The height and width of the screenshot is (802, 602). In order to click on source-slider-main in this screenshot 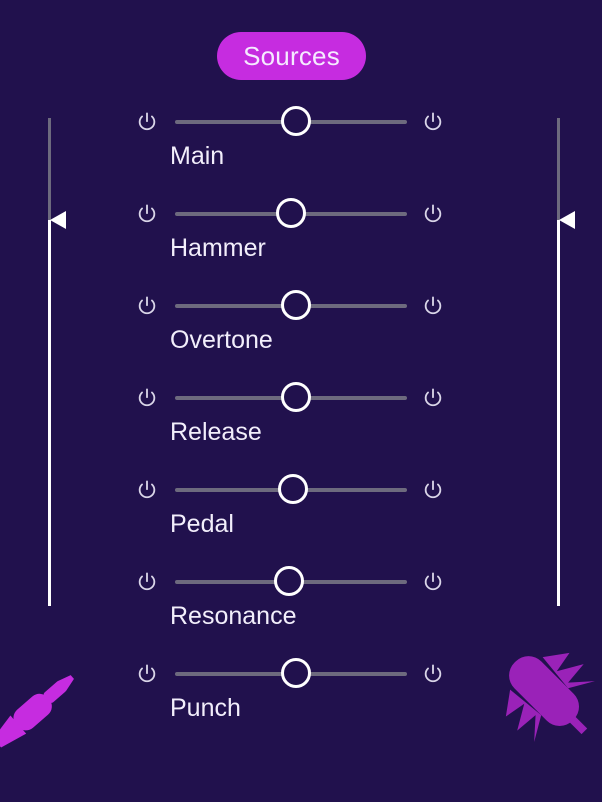, I will do `click(291, 122)`.